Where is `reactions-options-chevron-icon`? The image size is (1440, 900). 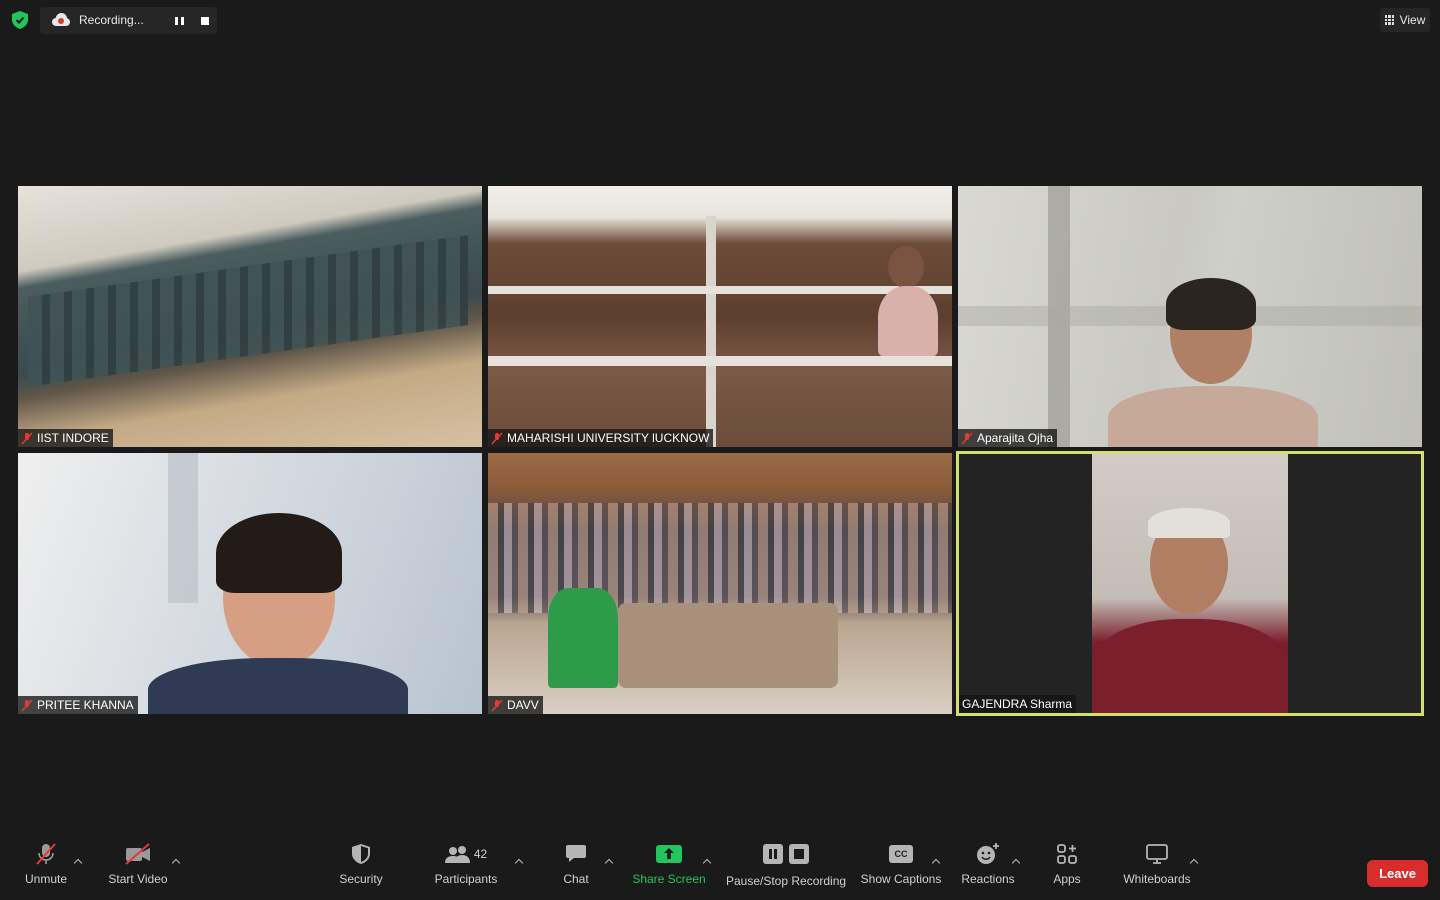
reactions-options-chevron-icon is located at coordinates (1016, 863).